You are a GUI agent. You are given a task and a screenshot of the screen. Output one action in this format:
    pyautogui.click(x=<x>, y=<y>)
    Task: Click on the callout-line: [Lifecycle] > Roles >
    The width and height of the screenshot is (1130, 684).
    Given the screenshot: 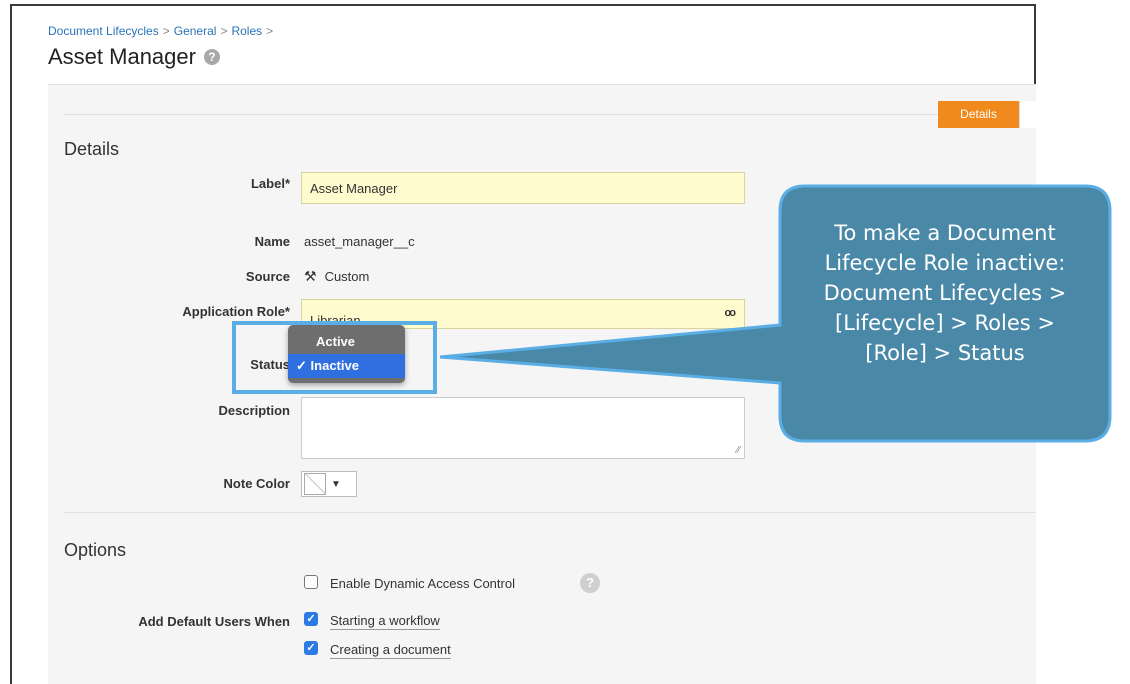 What is the action you would take?
    pyautogui.click(x=945, y=323)
    